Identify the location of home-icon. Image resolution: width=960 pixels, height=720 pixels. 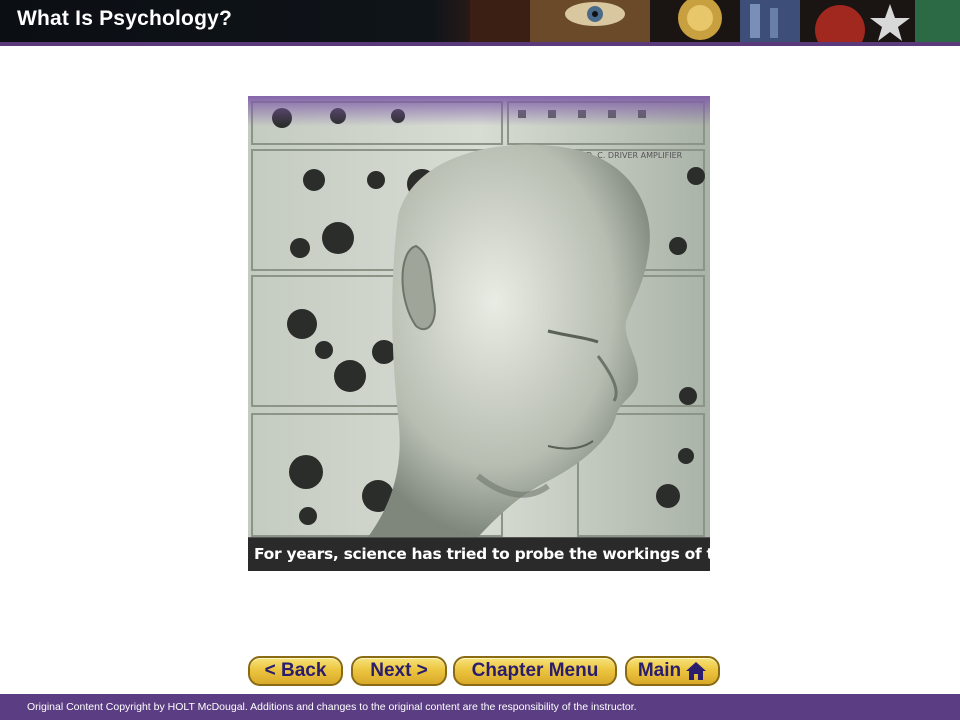
(696, 671).